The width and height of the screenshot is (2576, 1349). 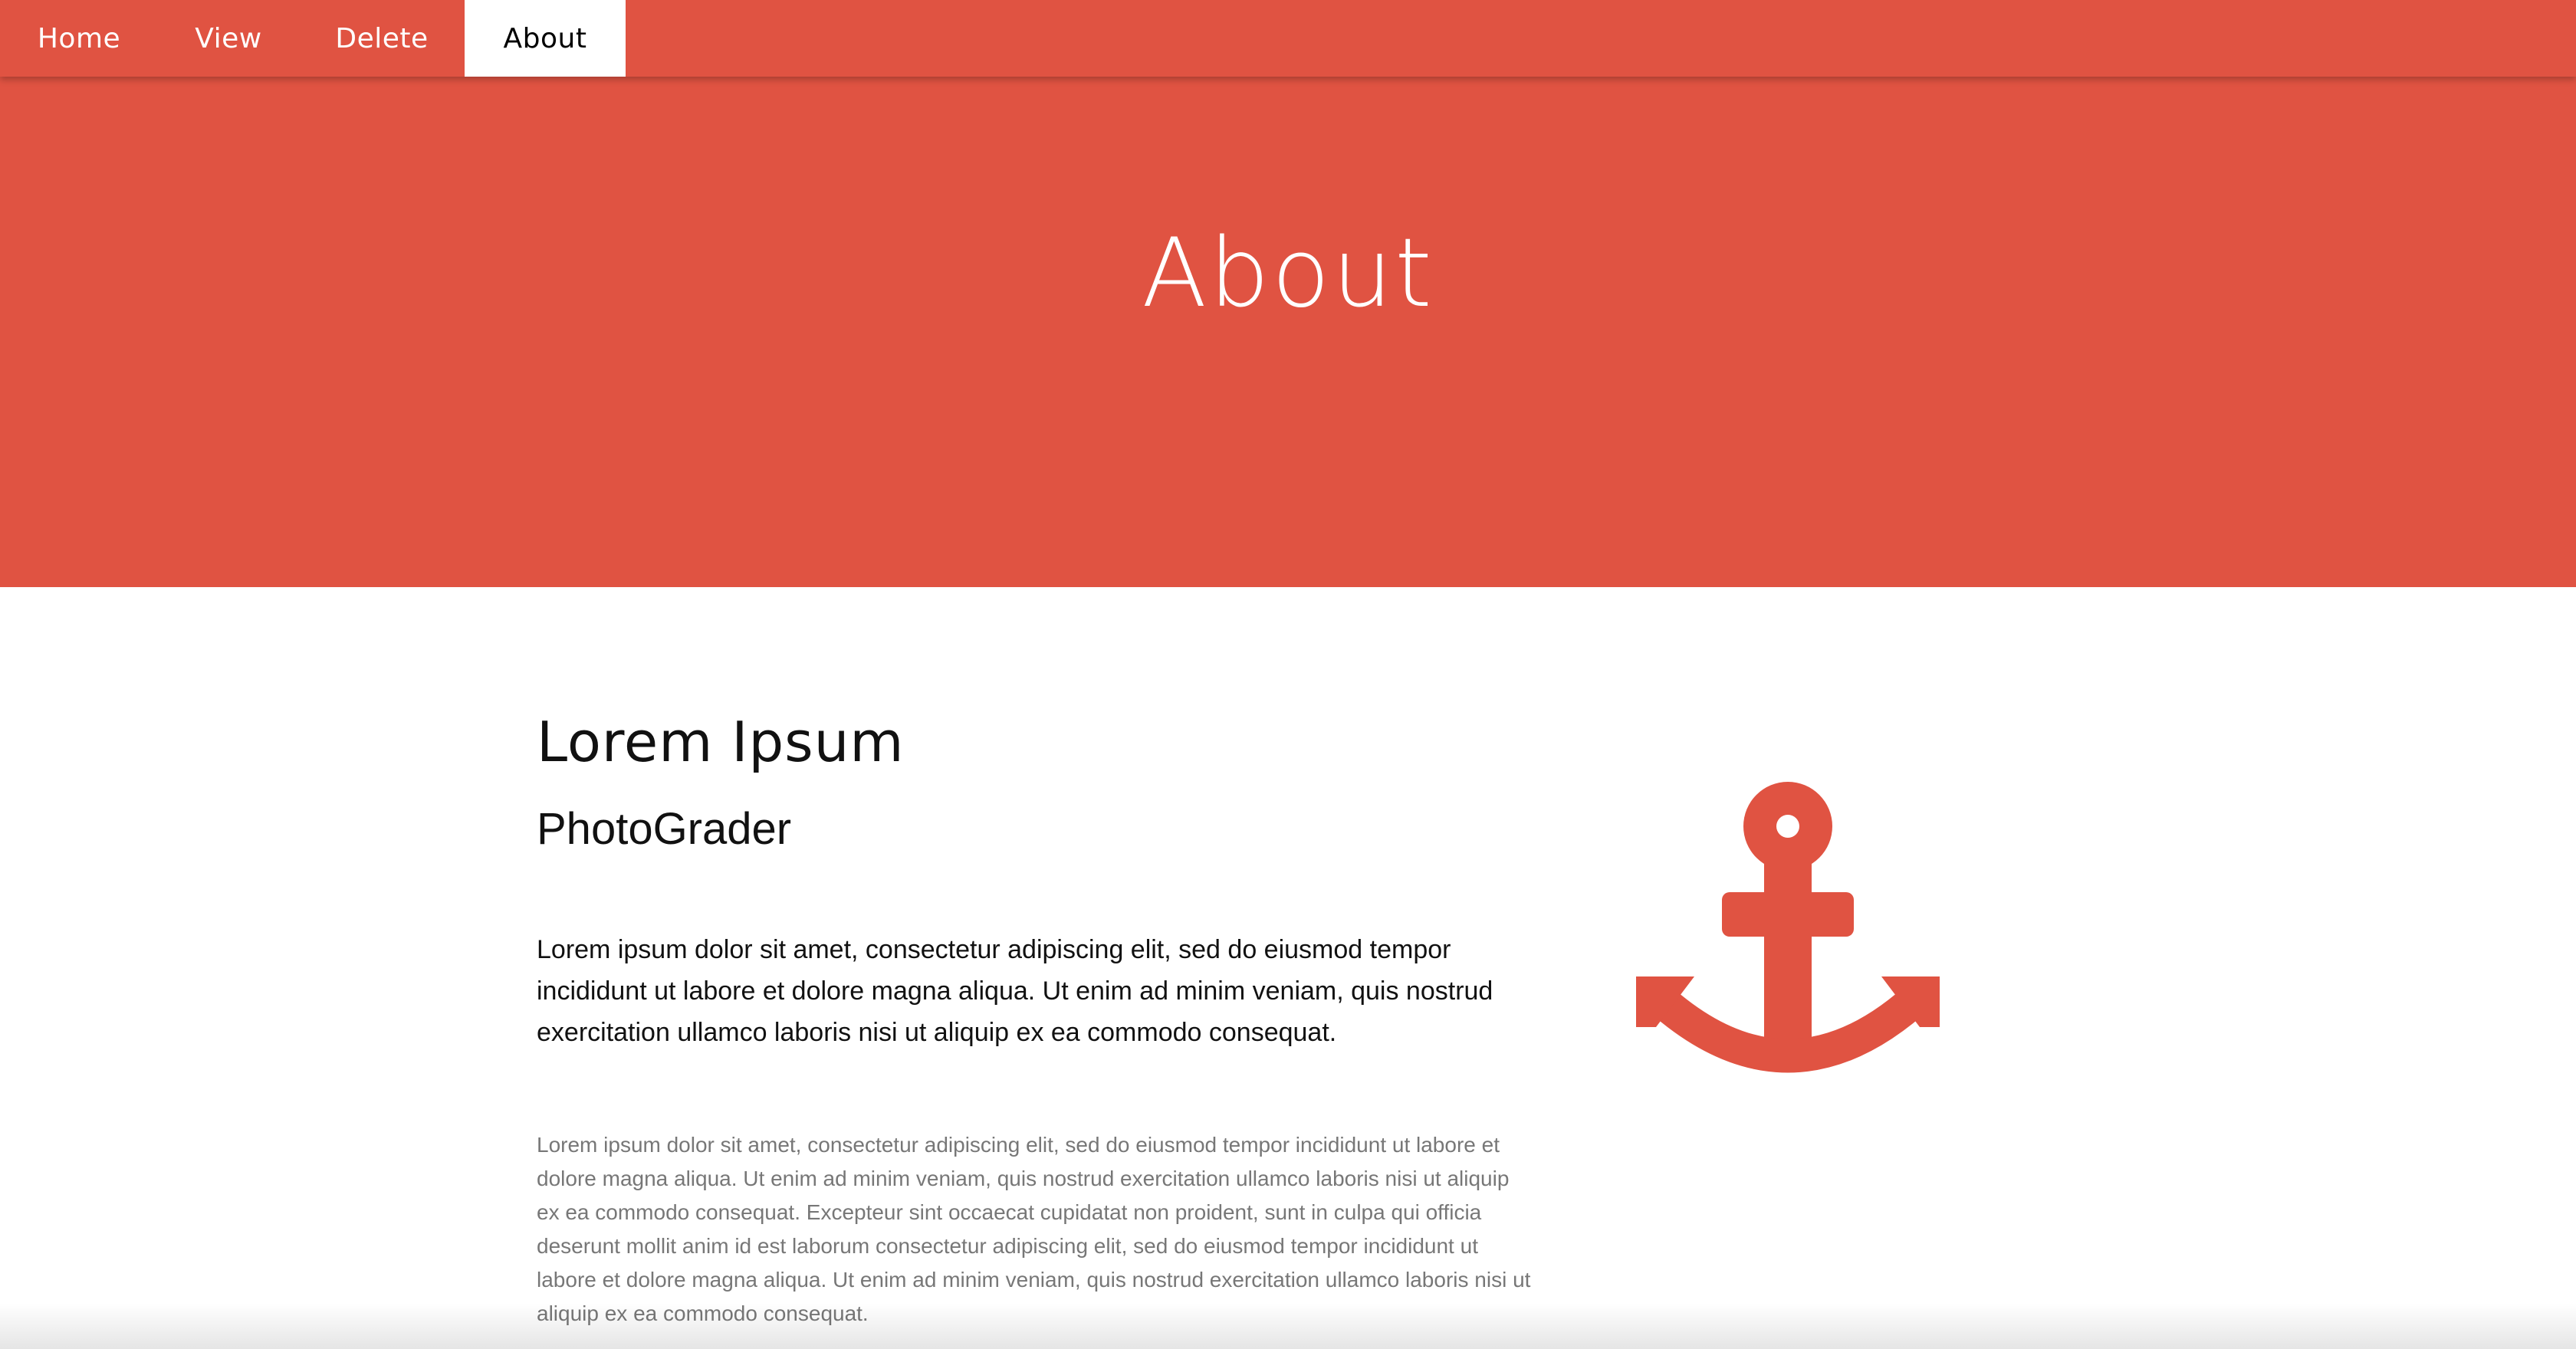 I want to click on page-title: About, so click(x=1288, y=273).